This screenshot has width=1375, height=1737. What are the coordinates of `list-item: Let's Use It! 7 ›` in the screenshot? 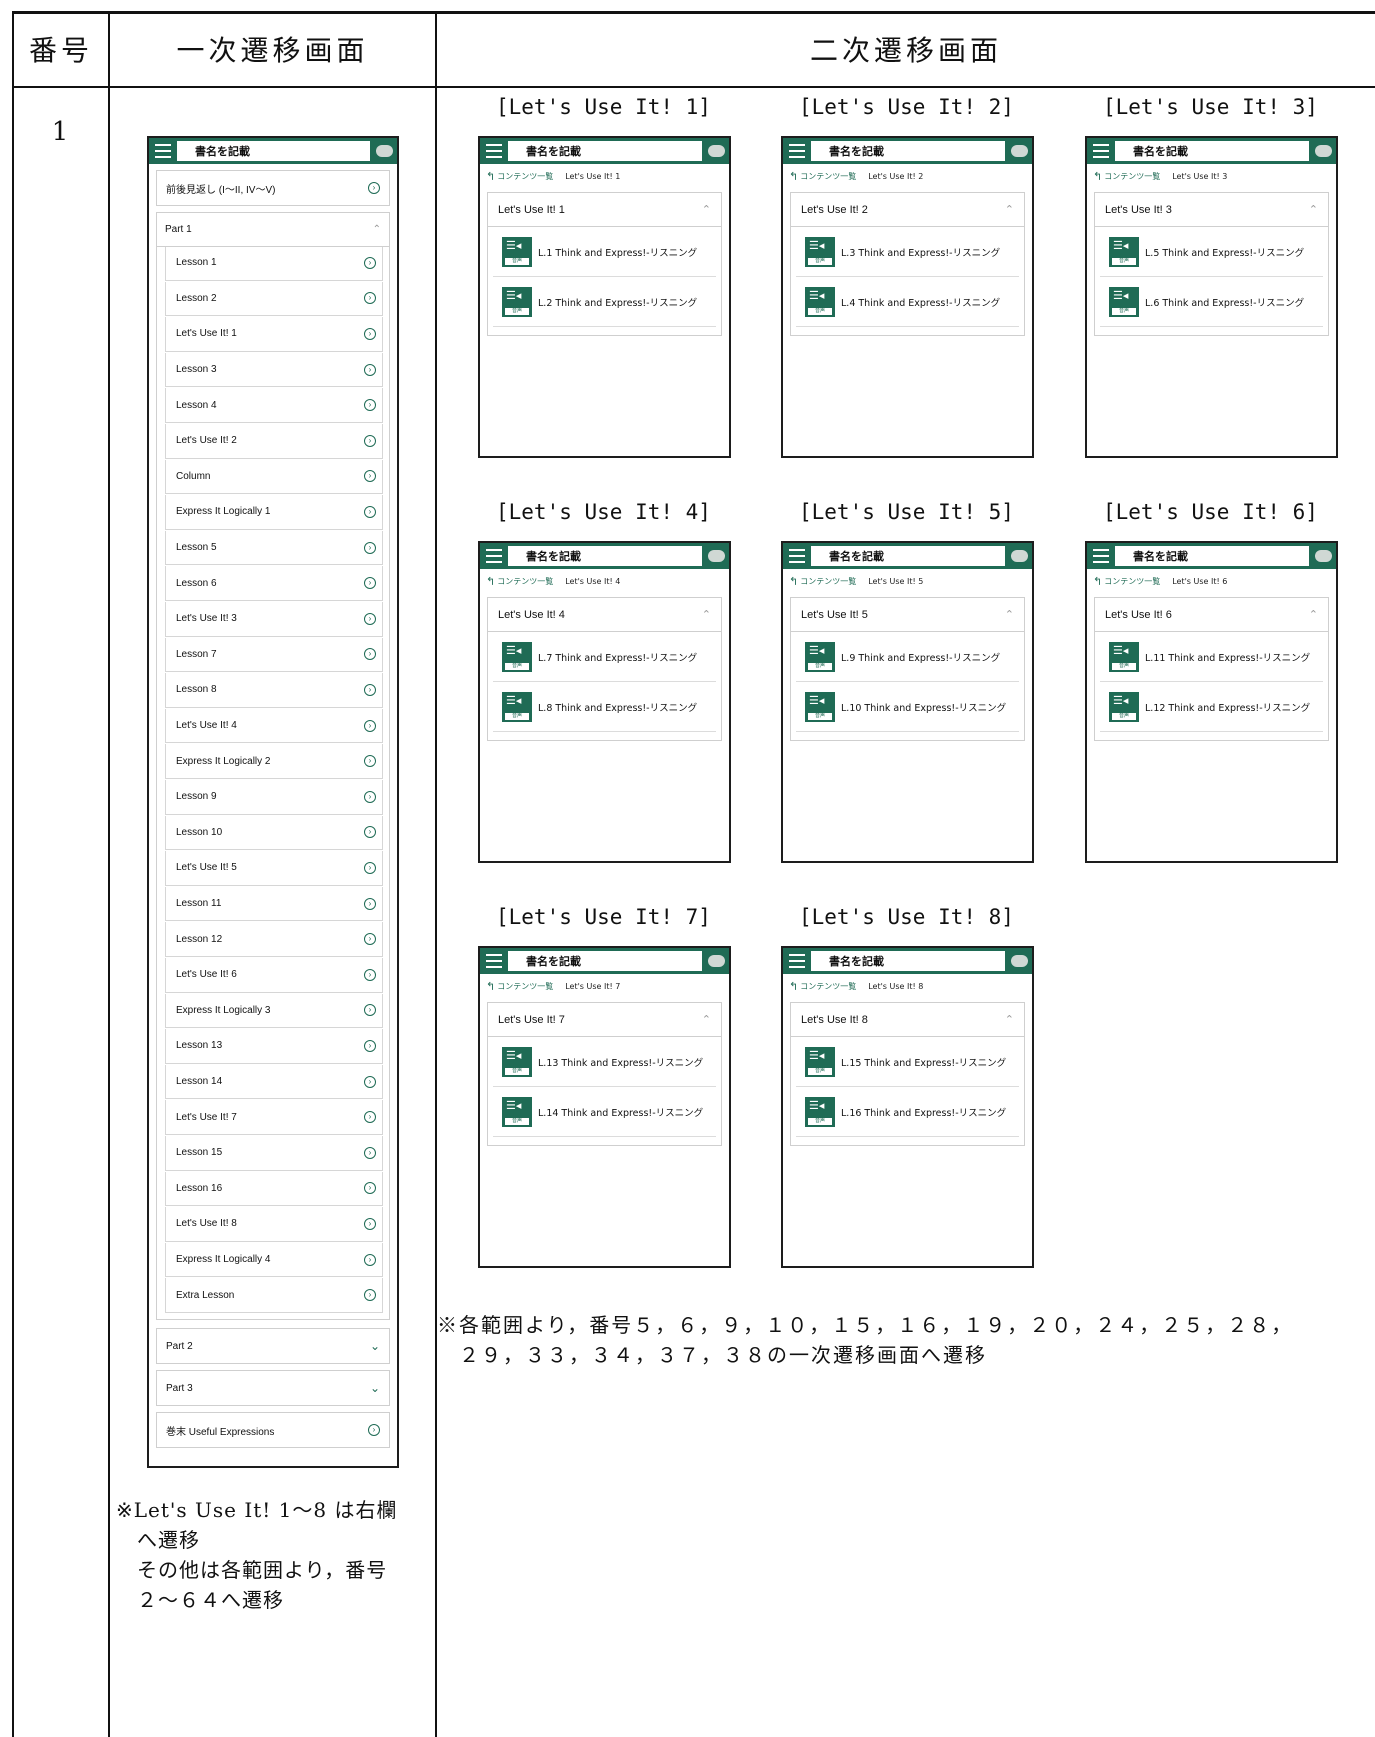 It's located at (274, 1117).